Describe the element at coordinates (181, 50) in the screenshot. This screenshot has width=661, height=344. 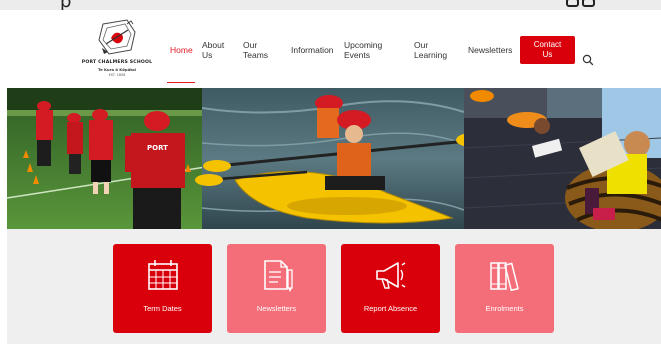
I see `nav-home: Home` at that location.